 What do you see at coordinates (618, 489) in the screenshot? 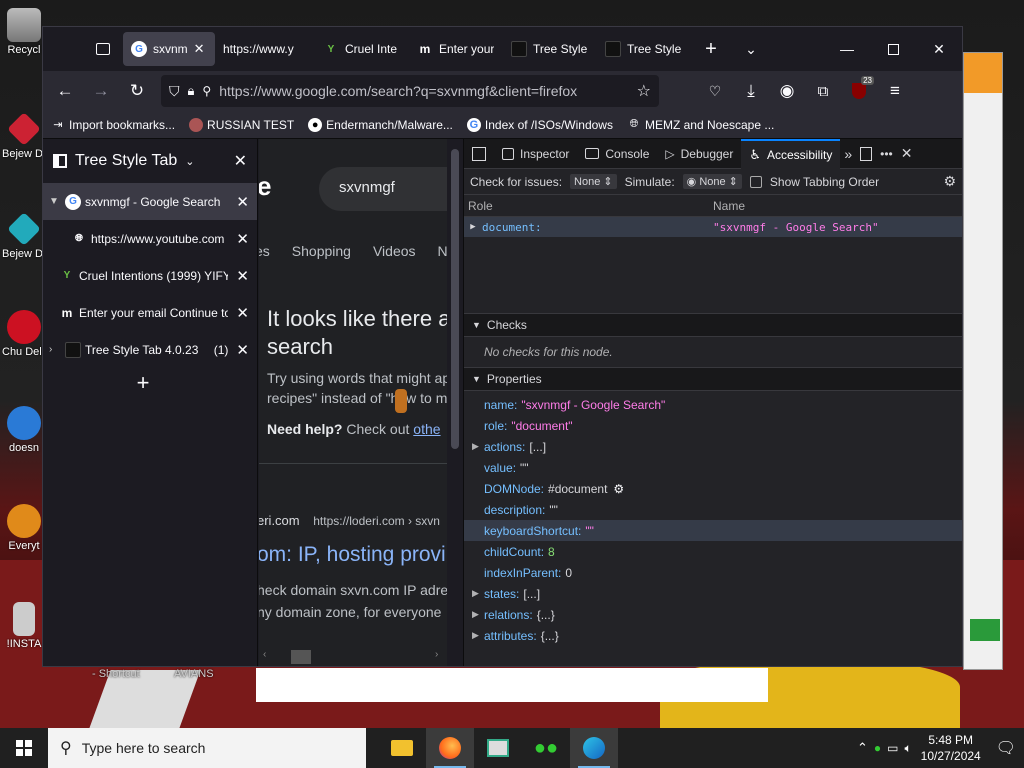
I see `target-node-icon: ⚙` at bounding box center [618, 489].